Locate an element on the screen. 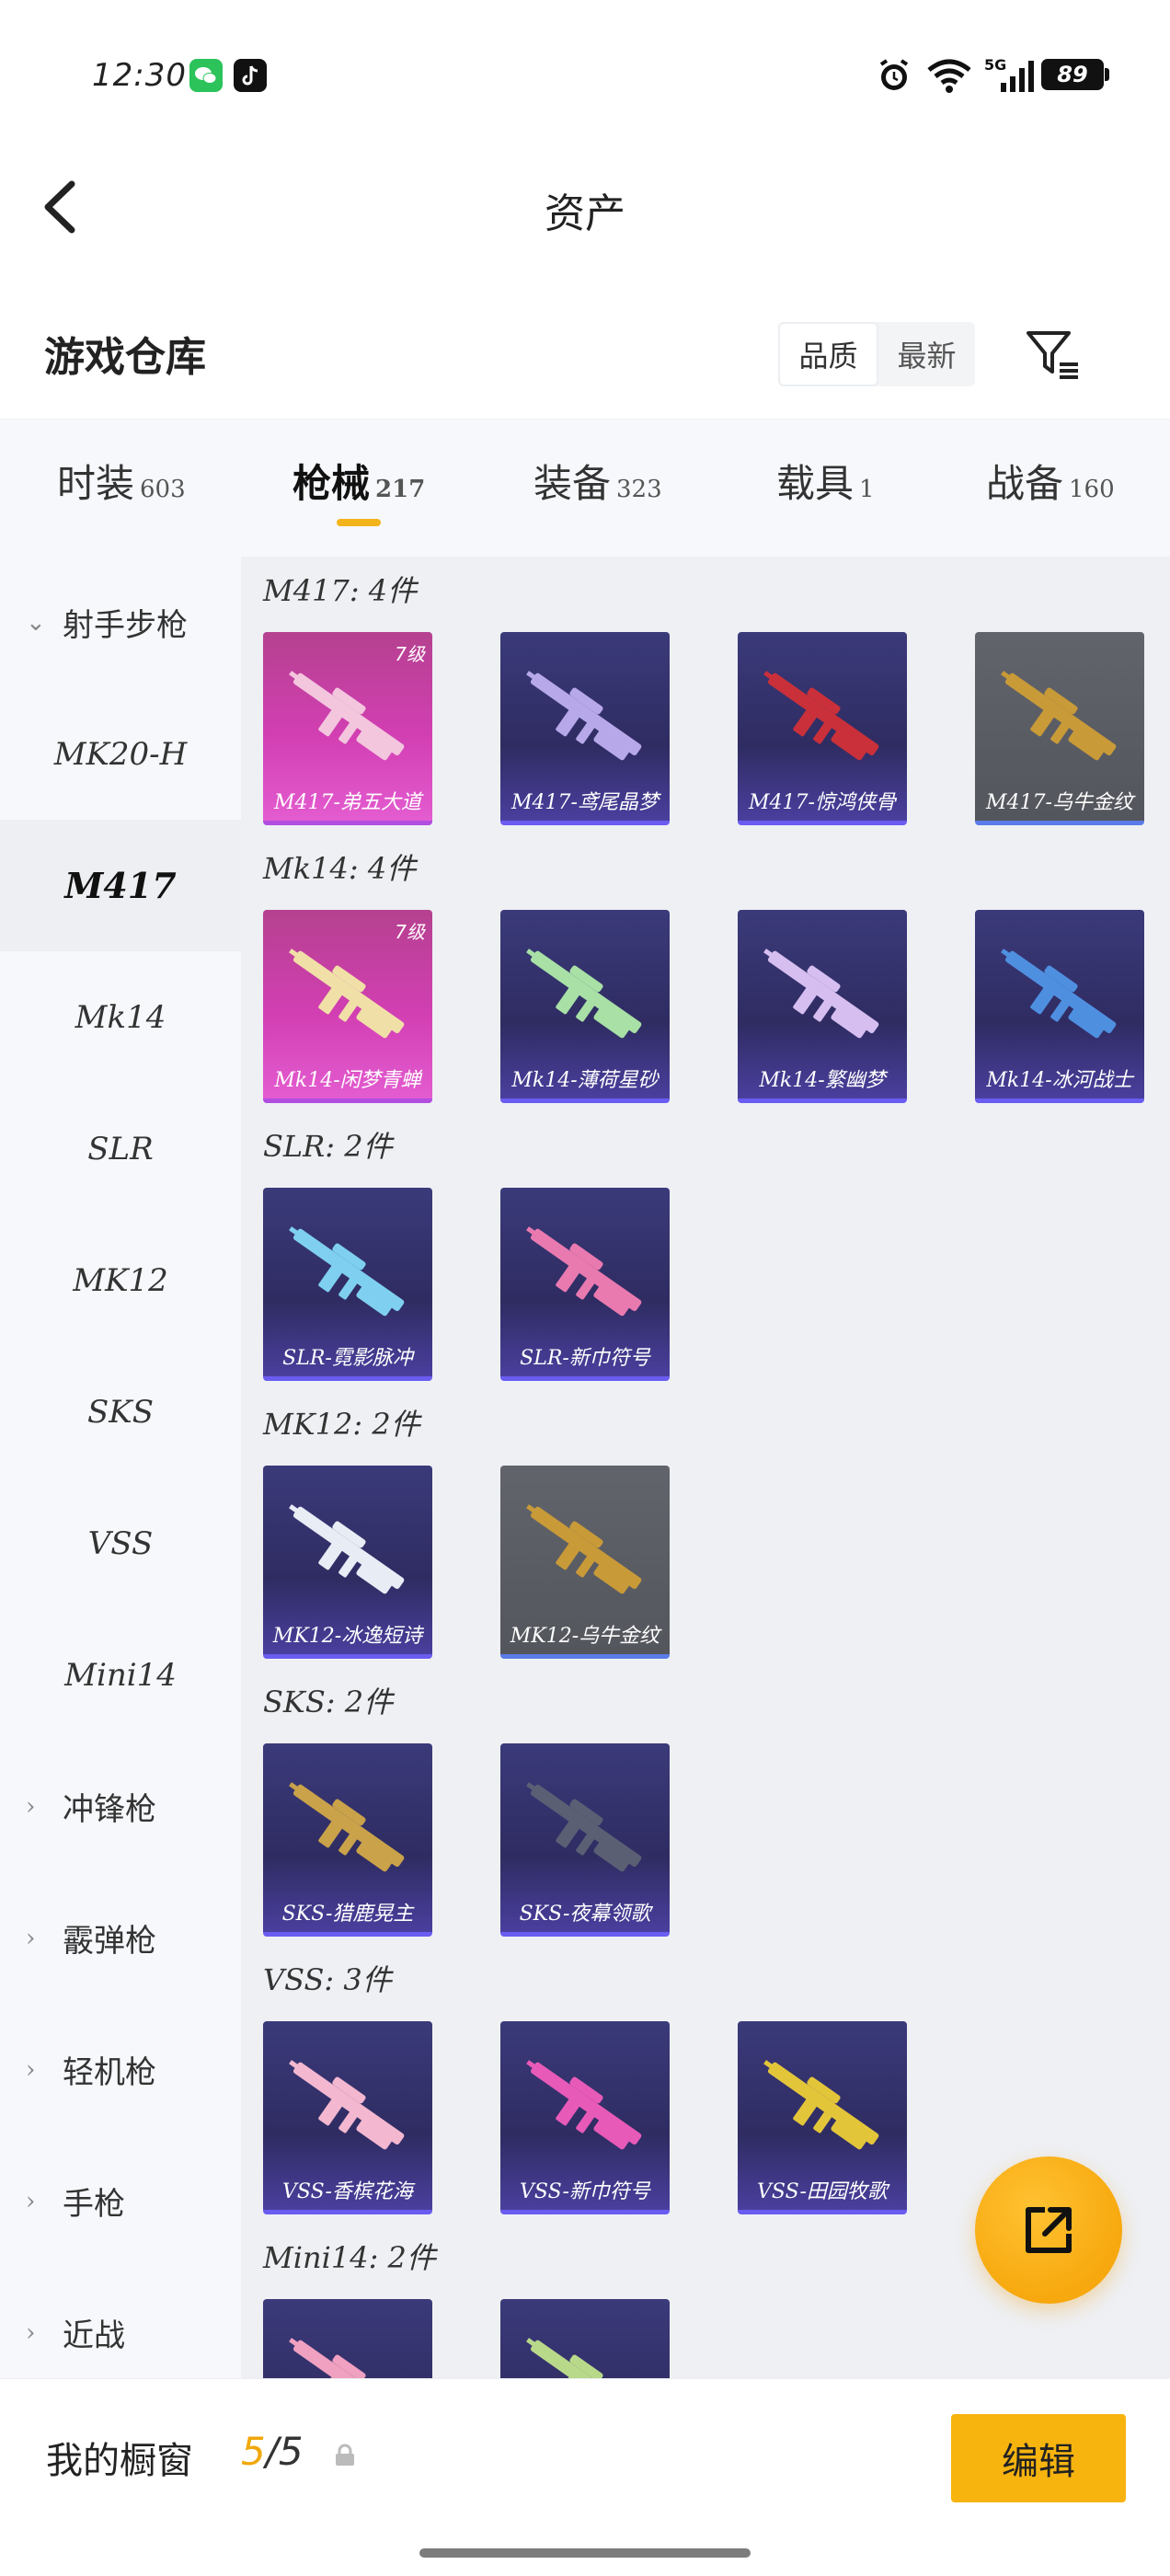 The width and height of the screenshot is (1170, 2576). sidebar-item: Mk14 is located at coordinates (120, 1017).